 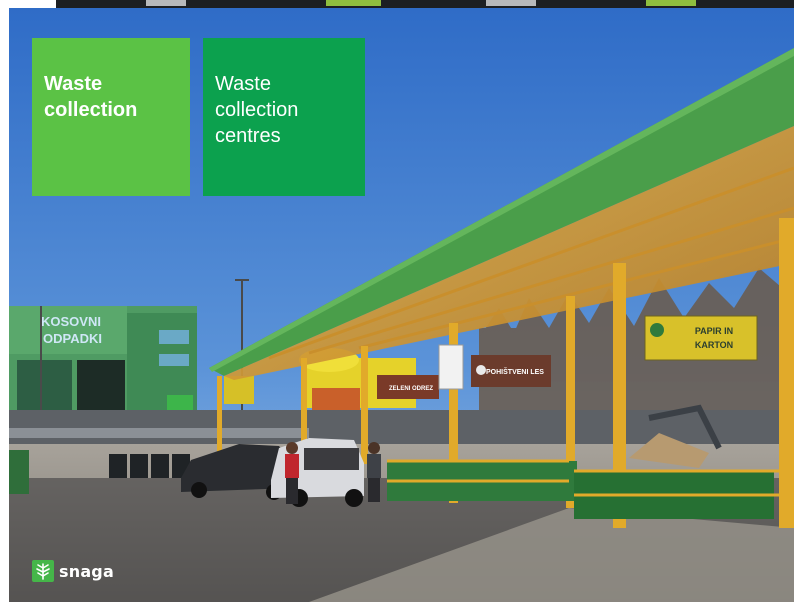 I want to click on sign-zeleni: ZELENI ODREZ, so click(x=408, y=387).